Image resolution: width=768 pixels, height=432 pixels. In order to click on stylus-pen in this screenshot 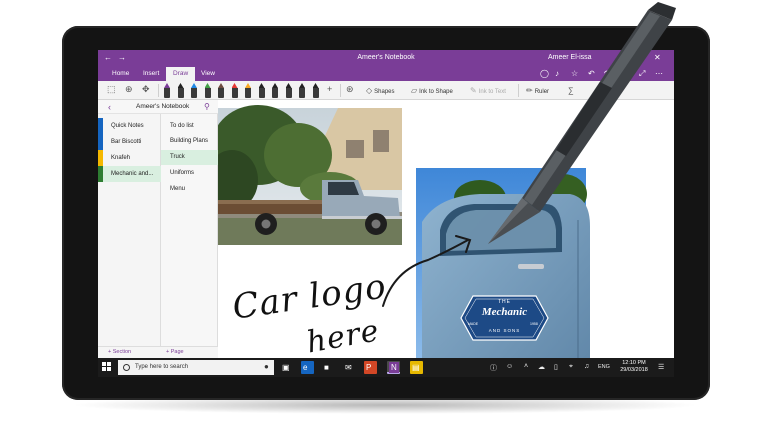, I will do `click(582, 123)`.